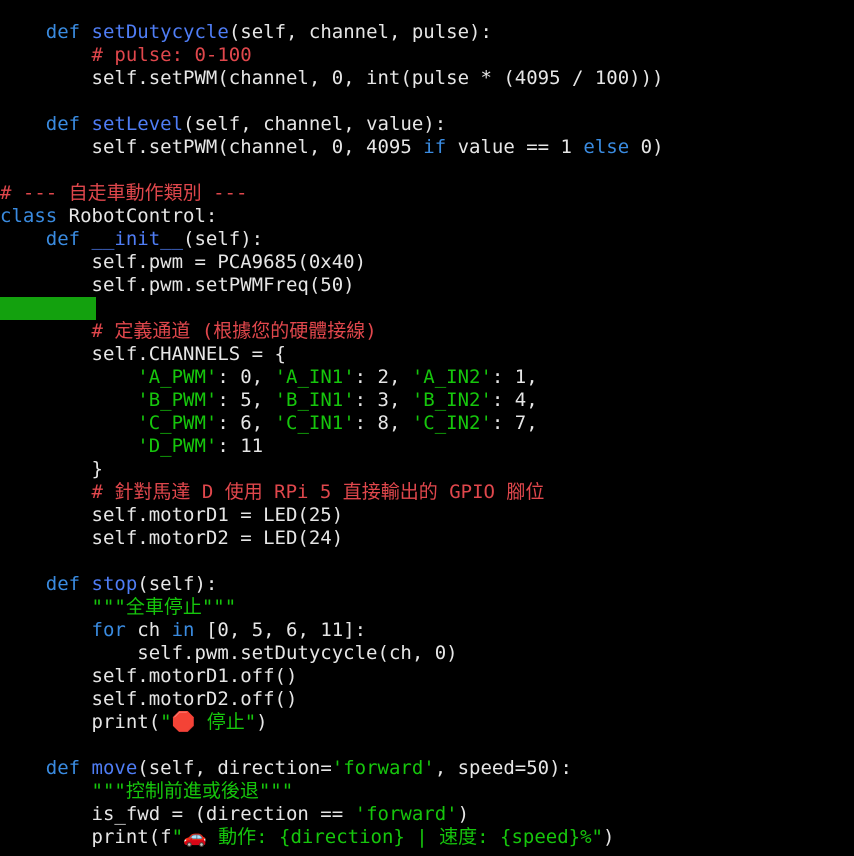 This screenshot has width=854, height=856. Describe the element at coordinates (131, 837) in the screenshot. I see `code-token-plain: print(f` at that location.